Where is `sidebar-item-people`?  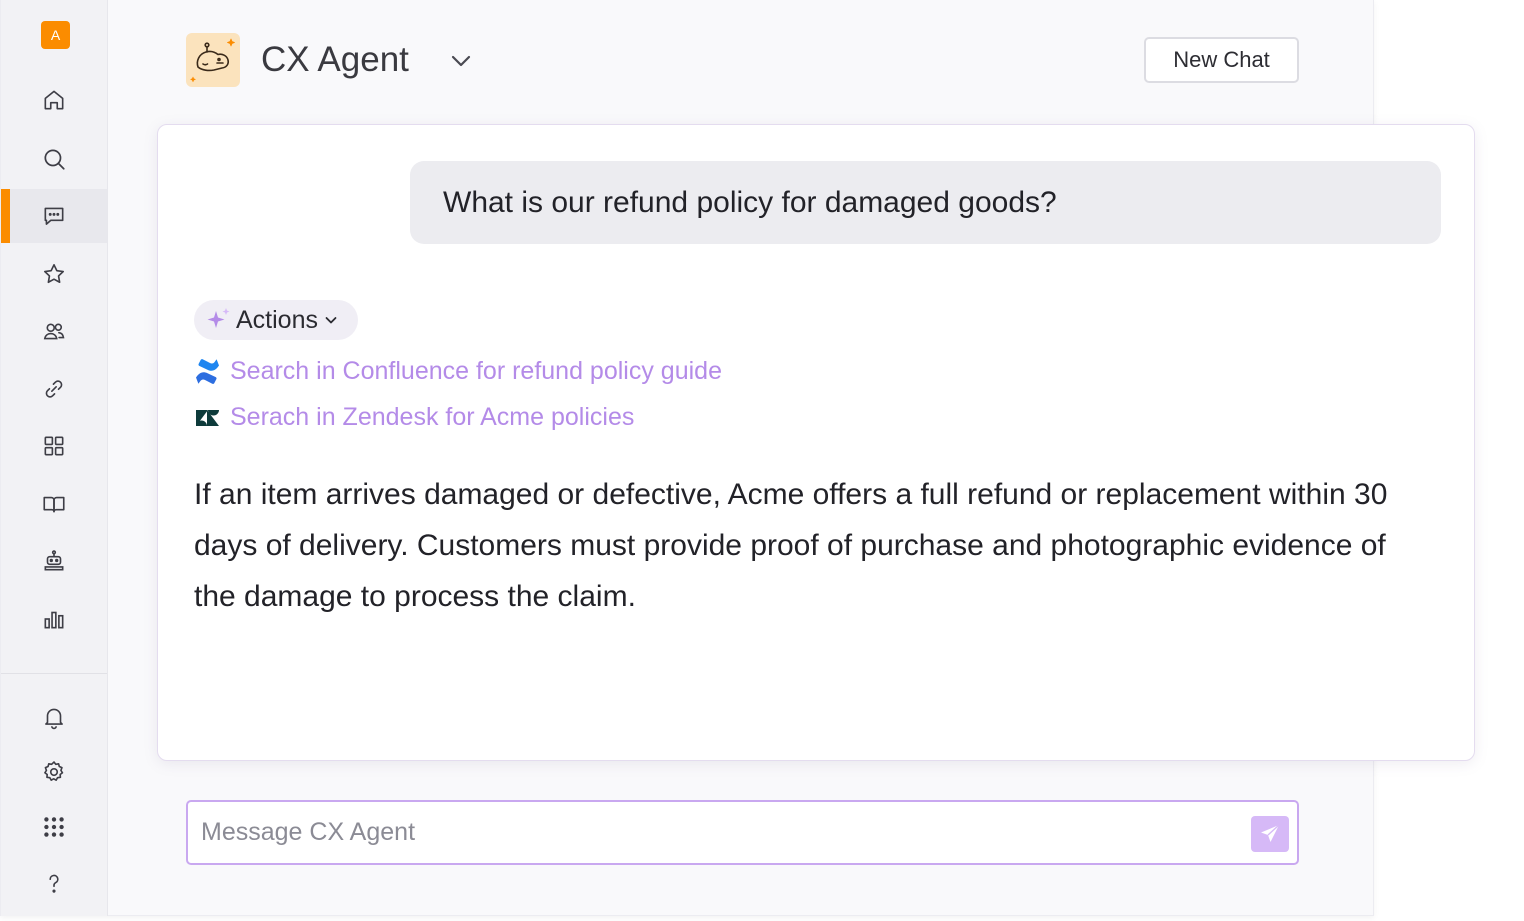 sidebar-item-people is located at coordinates (54, 331).